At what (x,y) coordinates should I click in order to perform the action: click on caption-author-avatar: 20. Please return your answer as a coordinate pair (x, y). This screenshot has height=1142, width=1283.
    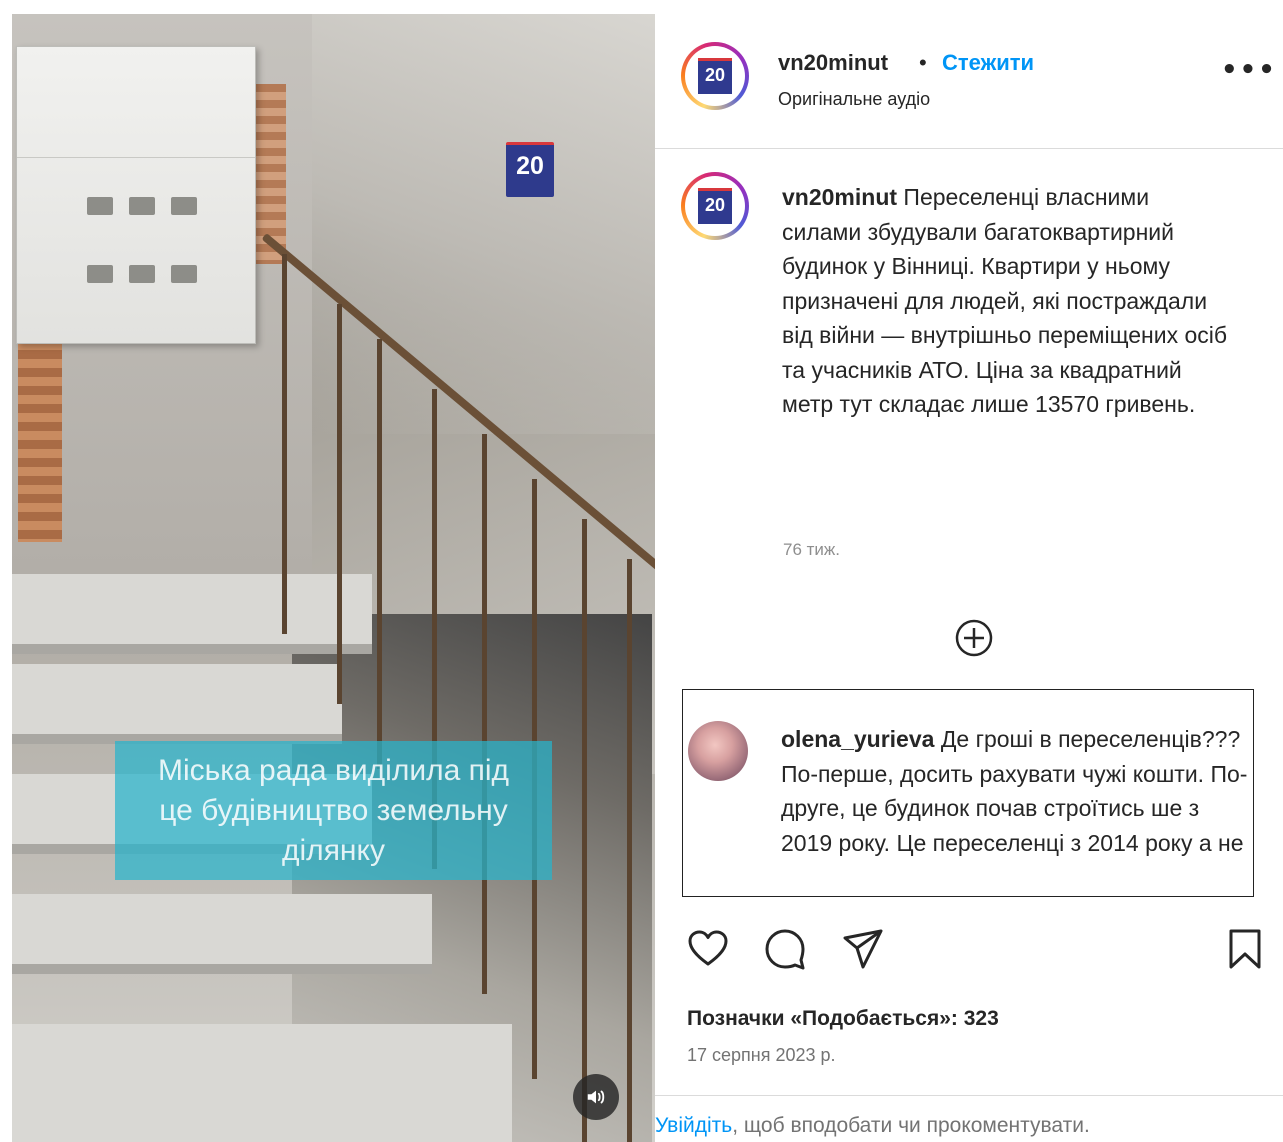
    Looking at the image, I should click on (715, 206).